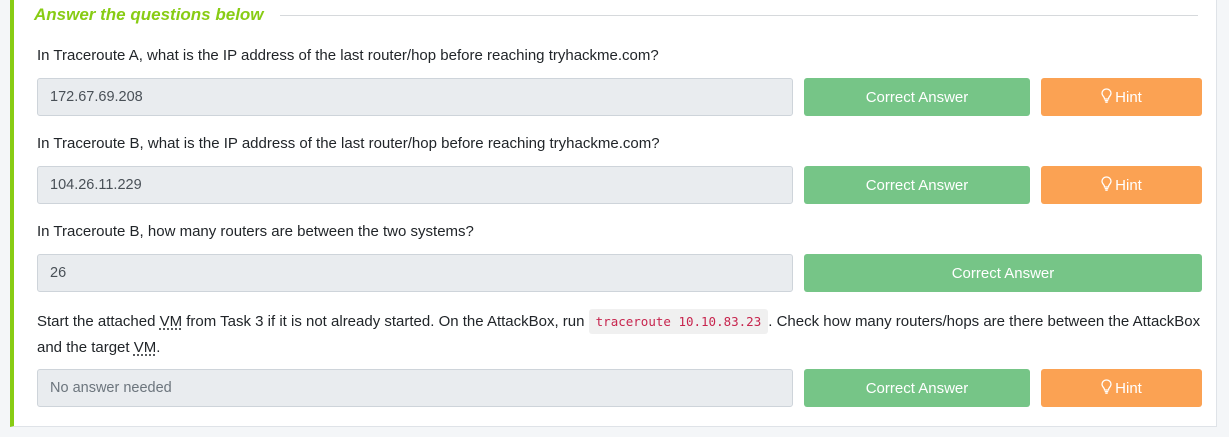 The height and width of the screenshot is (437, 1229). I want to click on section-title: Answer the questions below, so click(149, 14).